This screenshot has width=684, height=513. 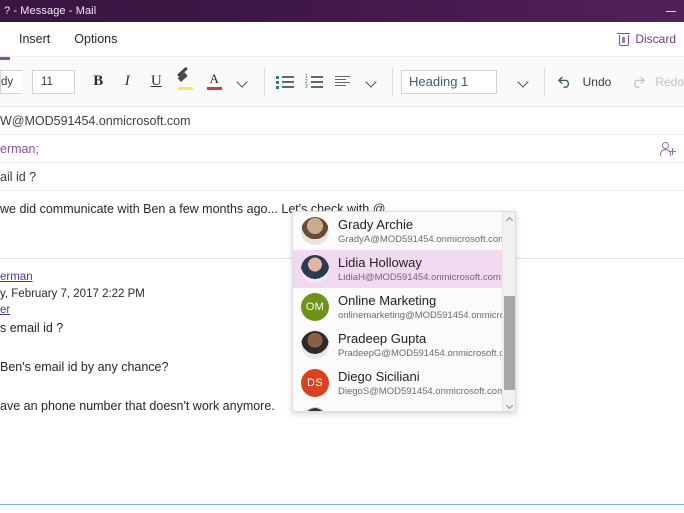 I want to click on tab-insert: Insert, so click(x=34, y=39).